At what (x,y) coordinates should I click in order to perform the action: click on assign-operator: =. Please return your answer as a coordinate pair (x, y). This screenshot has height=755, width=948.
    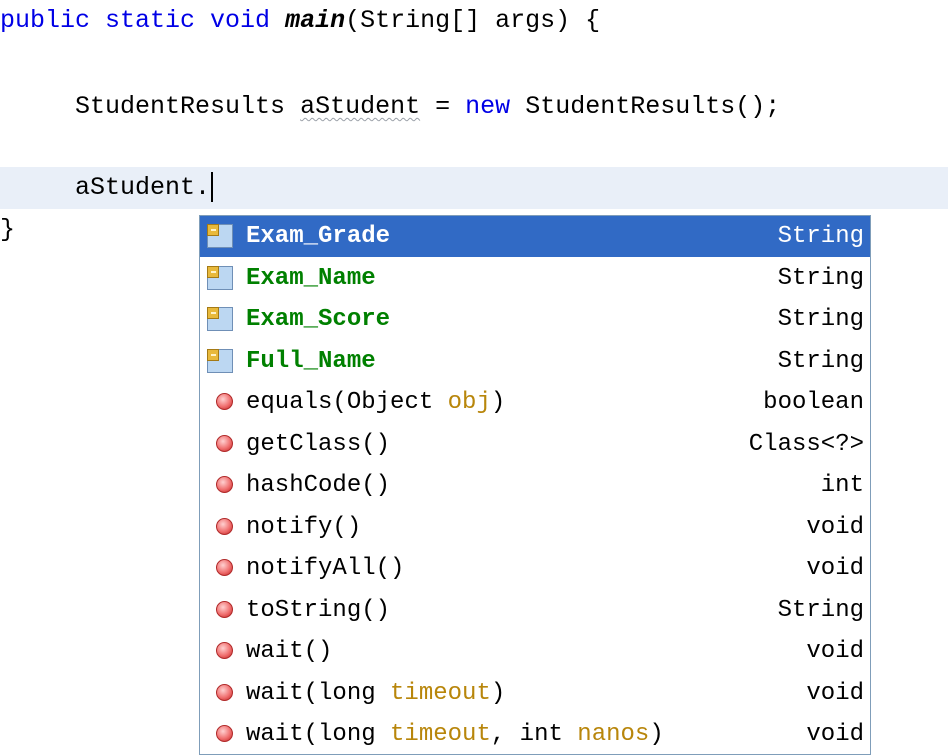
    Looking at the image, I should click on (443, 106).